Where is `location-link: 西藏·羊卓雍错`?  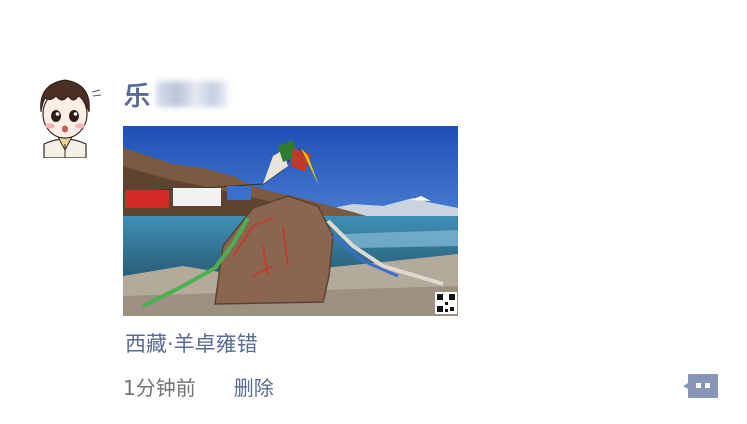 location-link: 西藏·羊卓雍错 is located at coordinates (191, 343).